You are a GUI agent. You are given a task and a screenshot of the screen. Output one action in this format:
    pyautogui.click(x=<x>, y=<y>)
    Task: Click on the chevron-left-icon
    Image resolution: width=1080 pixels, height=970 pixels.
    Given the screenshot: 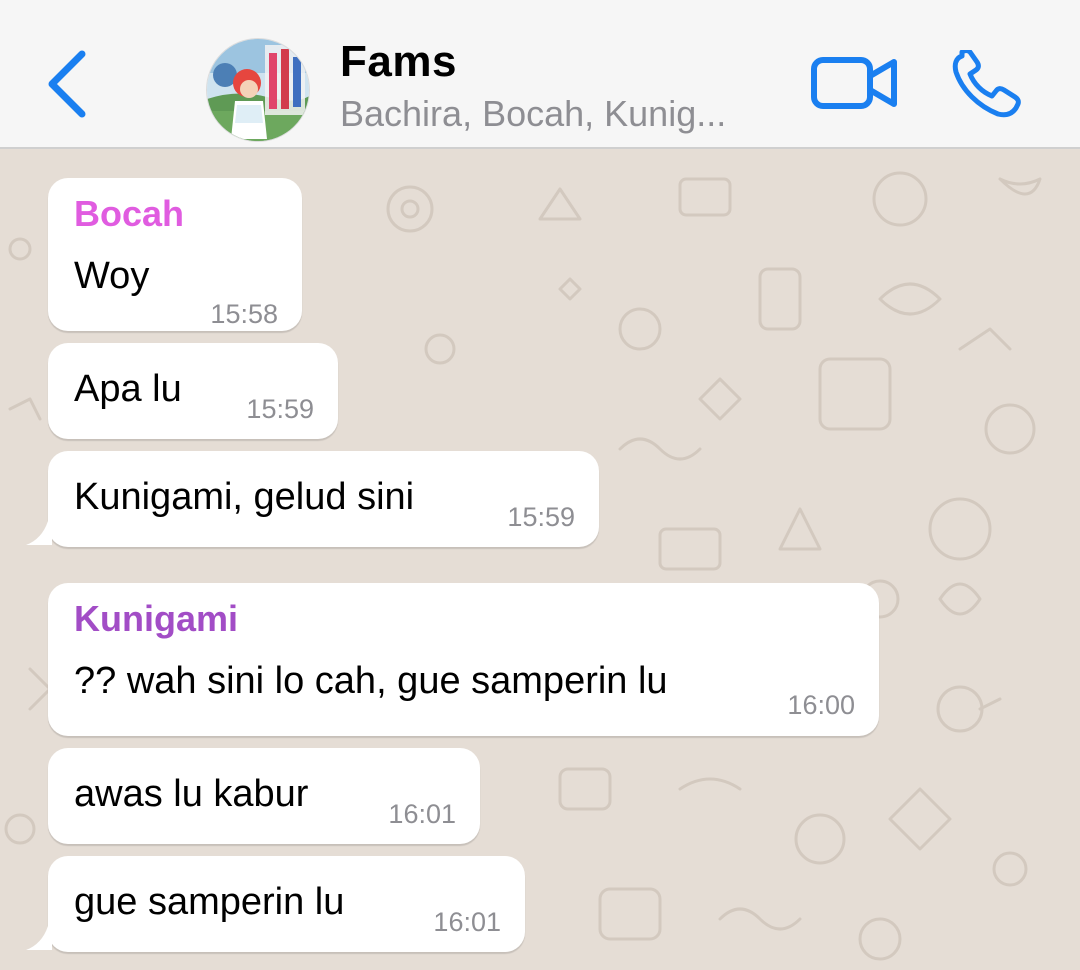 What is the action you would take?
    pyautogui.click(x=67, y=84)
    